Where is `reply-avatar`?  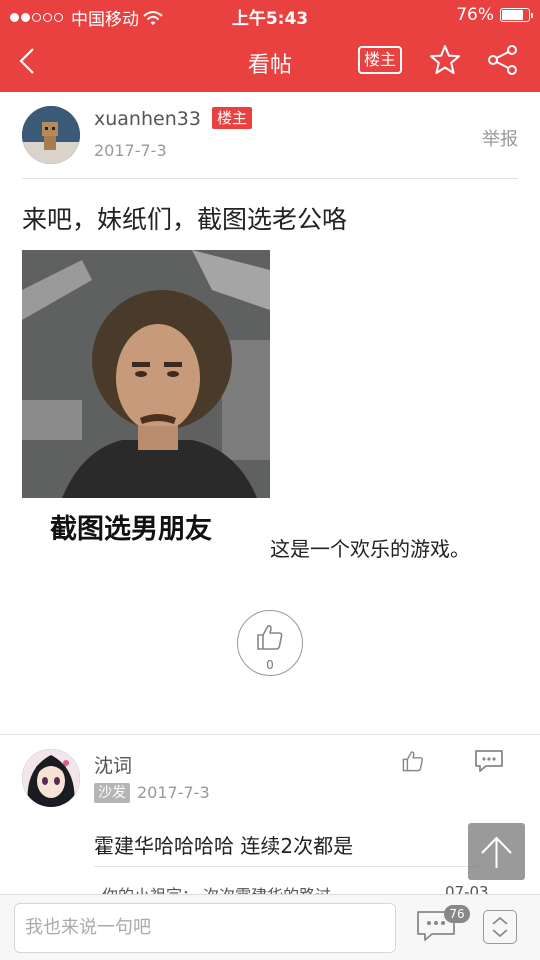
reply-avatar is located at coordinates (51, 778).